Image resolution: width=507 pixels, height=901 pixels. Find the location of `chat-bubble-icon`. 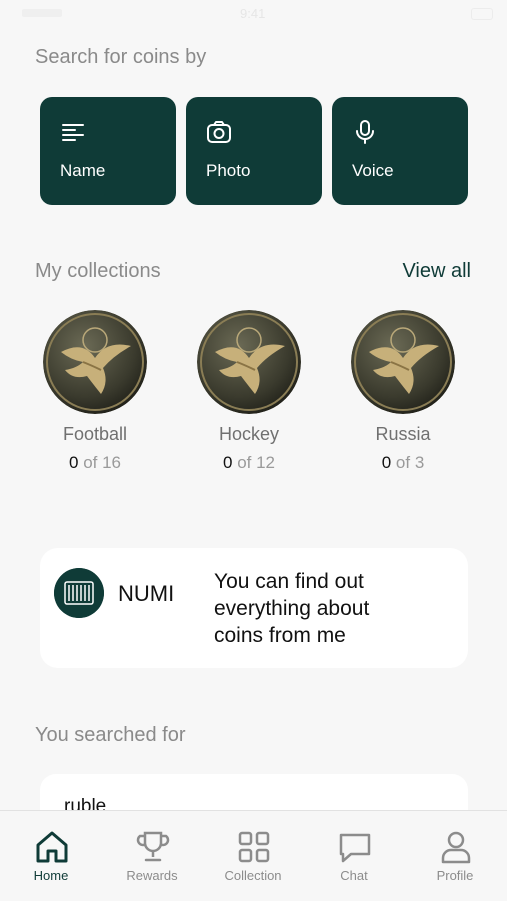

chat-bubble-icon is located at coordinates (355, 848).